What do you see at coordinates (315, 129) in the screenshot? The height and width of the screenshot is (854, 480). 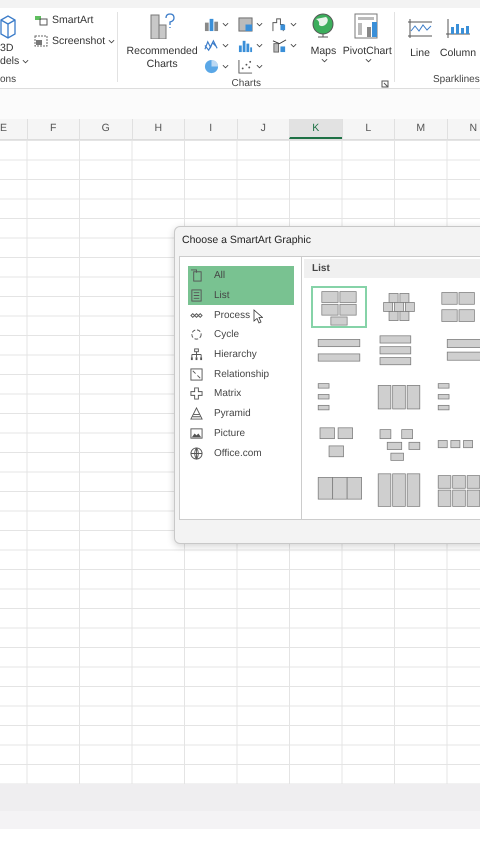 I see `column-header: K` at bounding box center [315, 129].